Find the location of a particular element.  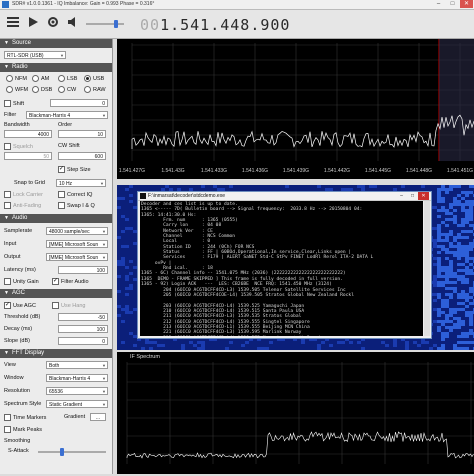

cw-shift-label: CW Shift is located at coordinates (69, 146).